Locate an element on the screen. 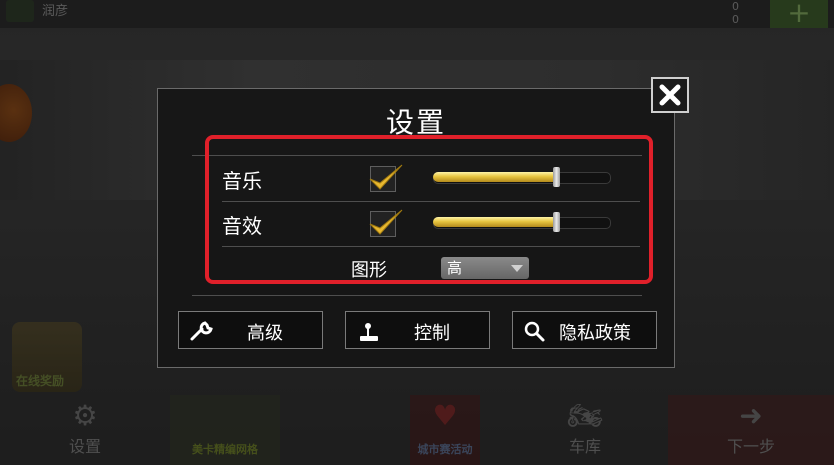 The height and width of the screenshot is (465, 834). privacy-policy-button: 隐私政策 is located at coordinates (584, 330).